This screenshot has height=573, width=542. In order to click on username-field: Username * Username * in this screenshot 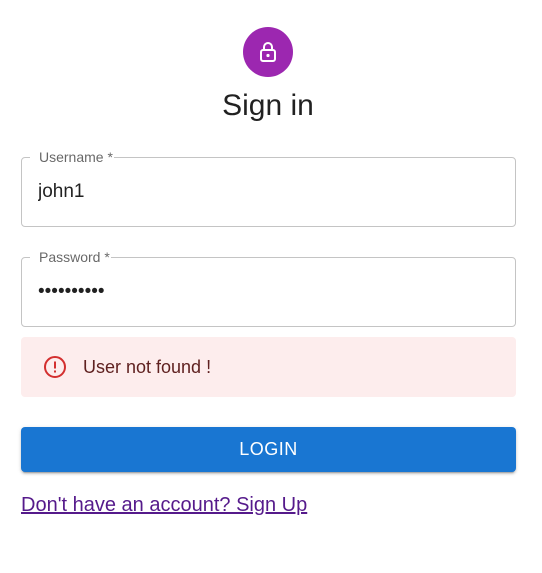, I will do `click(268, 187)`.